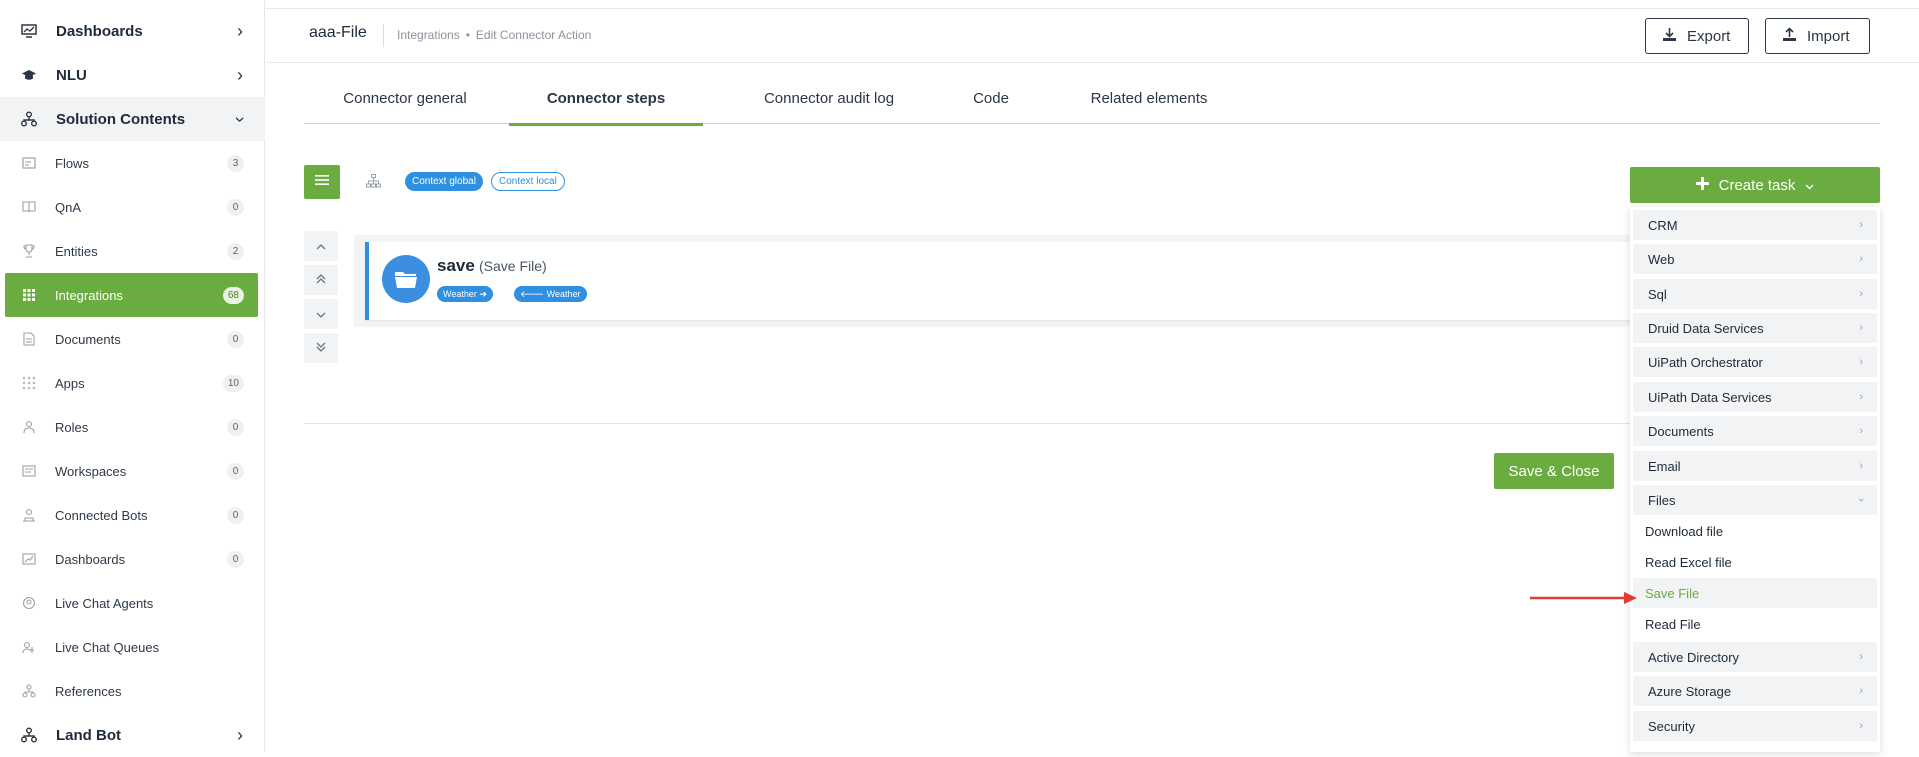 This screenshot has height=757, width=1919. What do you see at coordinates (321, 314) in the screenshot?
I see `move-down-button` at bounding box center [321, 314].